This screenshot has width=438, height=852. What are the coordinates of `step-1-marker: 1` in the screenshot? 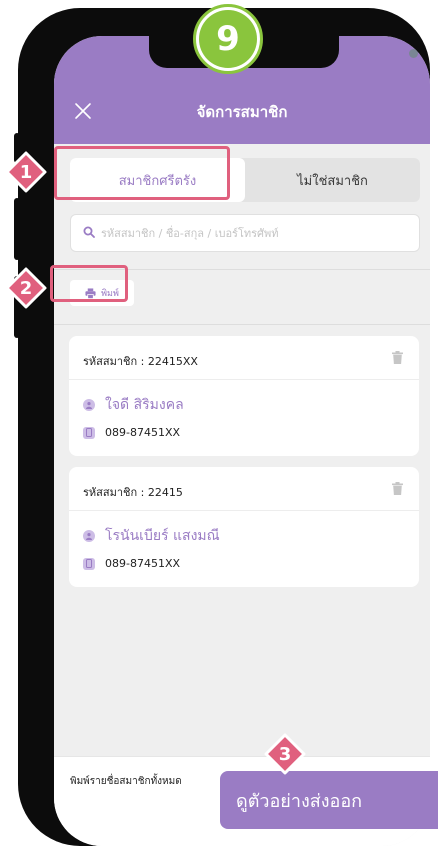 It's located at (26, 172).